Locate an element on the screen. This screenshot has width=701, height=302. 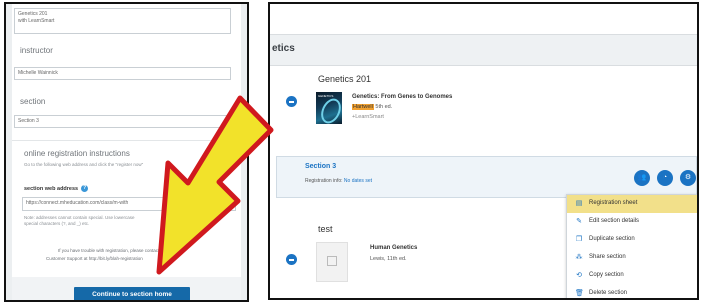
menu-item-label: Delete section is located at coordinates (608, 293).